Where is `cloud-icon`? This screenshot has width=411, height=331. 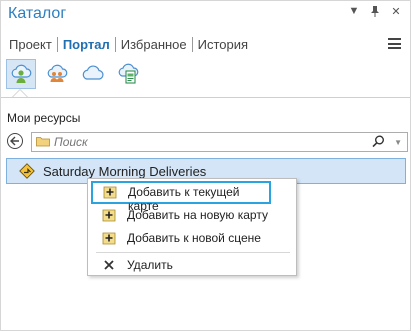 cloud-icon is located at coordinates (93, 72).